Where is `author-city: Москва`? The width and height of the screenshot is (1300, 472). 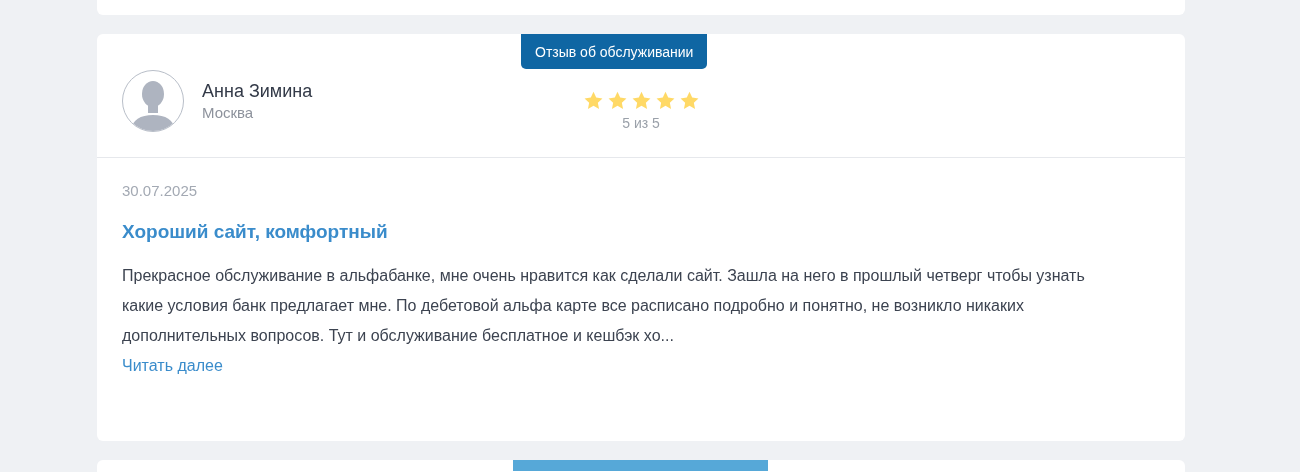 author-city: Москва is located at coordinates (228, 112).